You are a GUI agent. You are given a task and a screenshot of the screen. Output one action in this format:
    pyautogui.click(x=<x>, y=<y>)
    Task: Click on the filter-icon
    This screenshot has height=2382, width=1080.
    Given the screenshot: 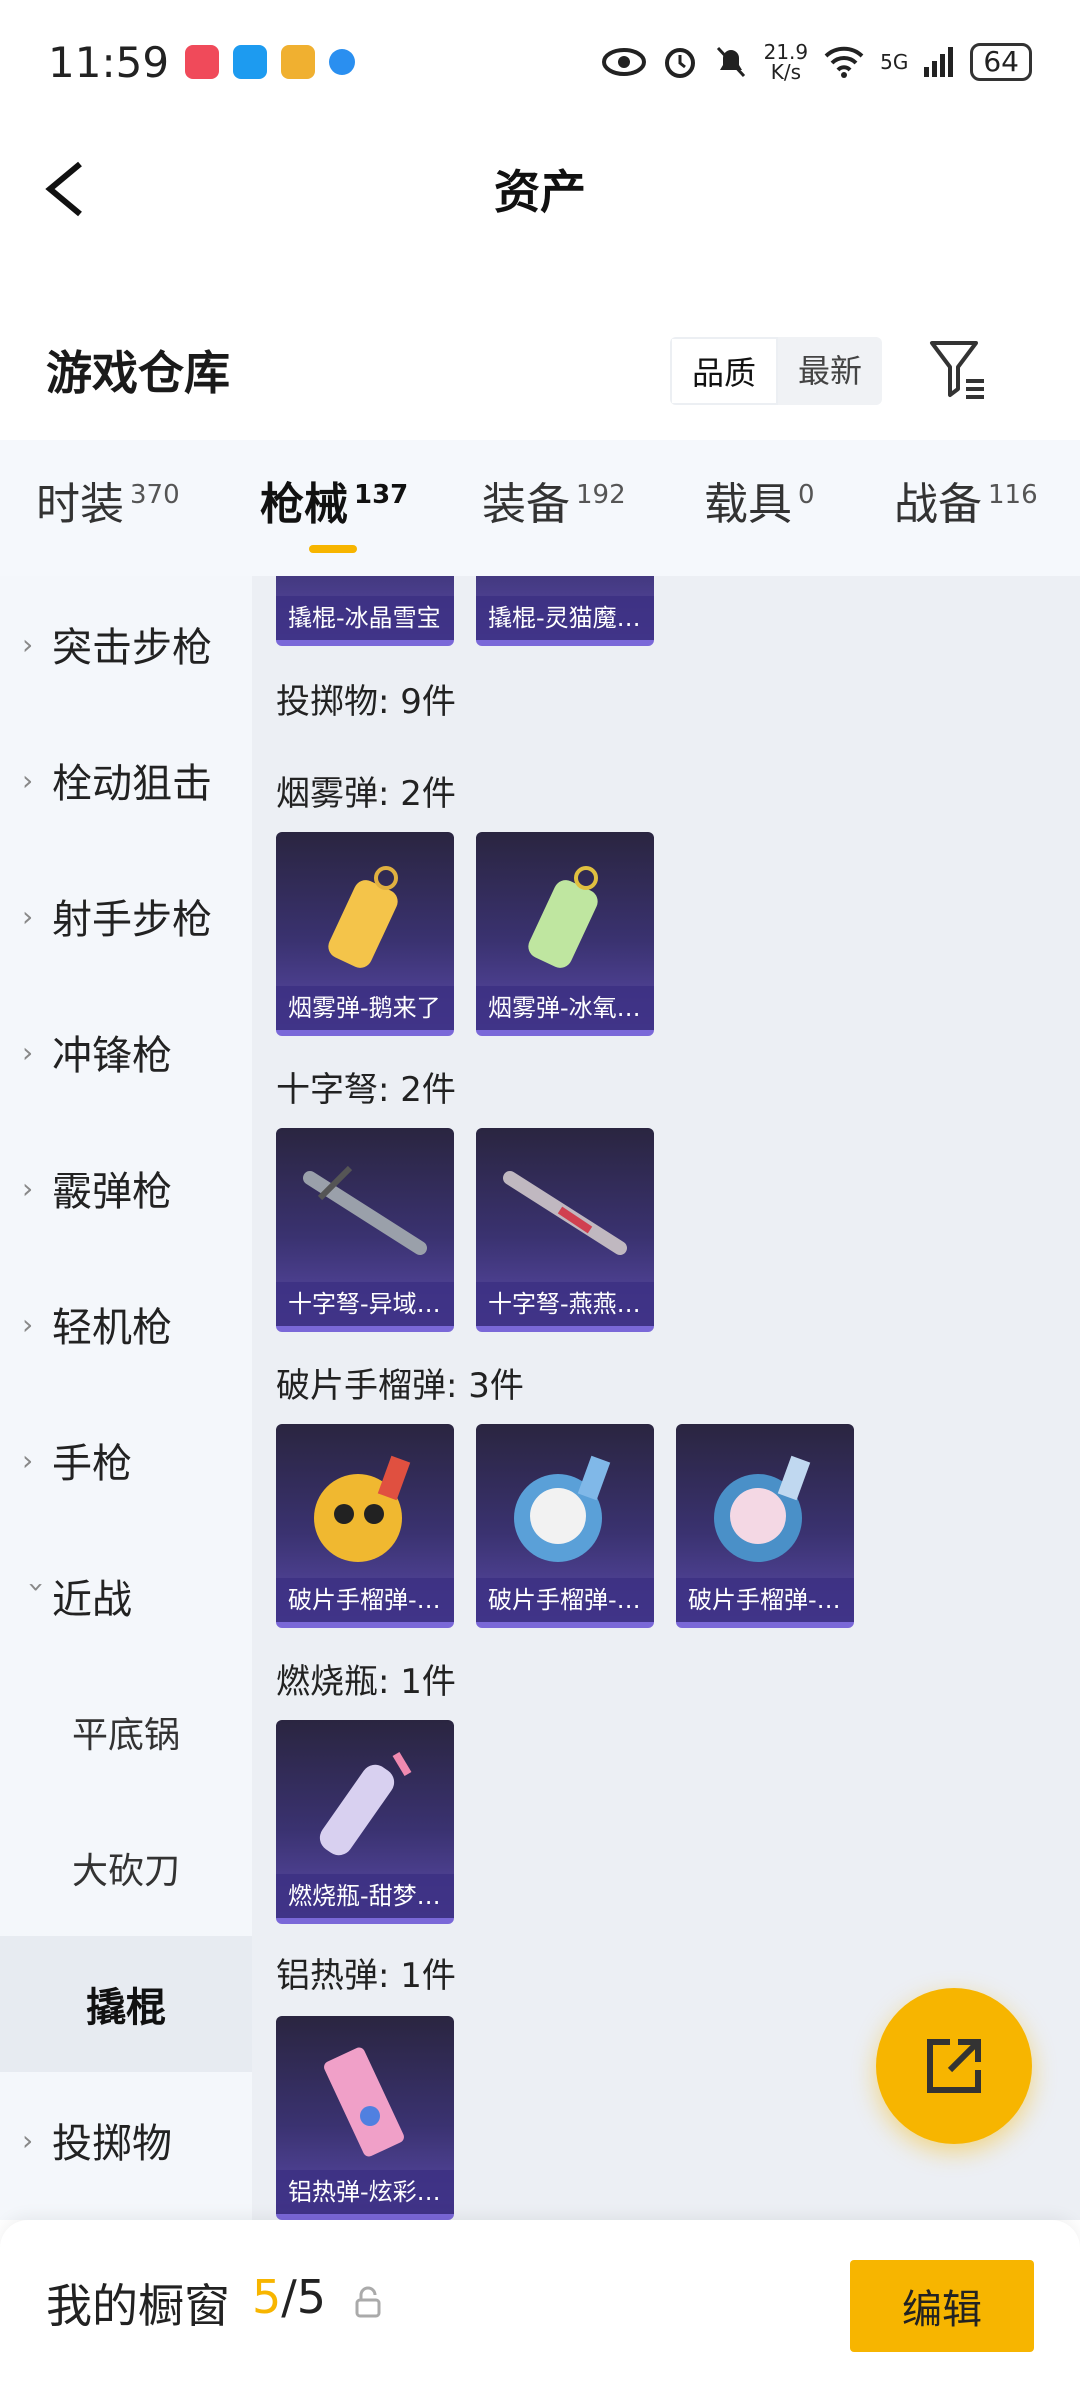 What is the action you would take?
    pyautogui.click(x=958, y=369)
    